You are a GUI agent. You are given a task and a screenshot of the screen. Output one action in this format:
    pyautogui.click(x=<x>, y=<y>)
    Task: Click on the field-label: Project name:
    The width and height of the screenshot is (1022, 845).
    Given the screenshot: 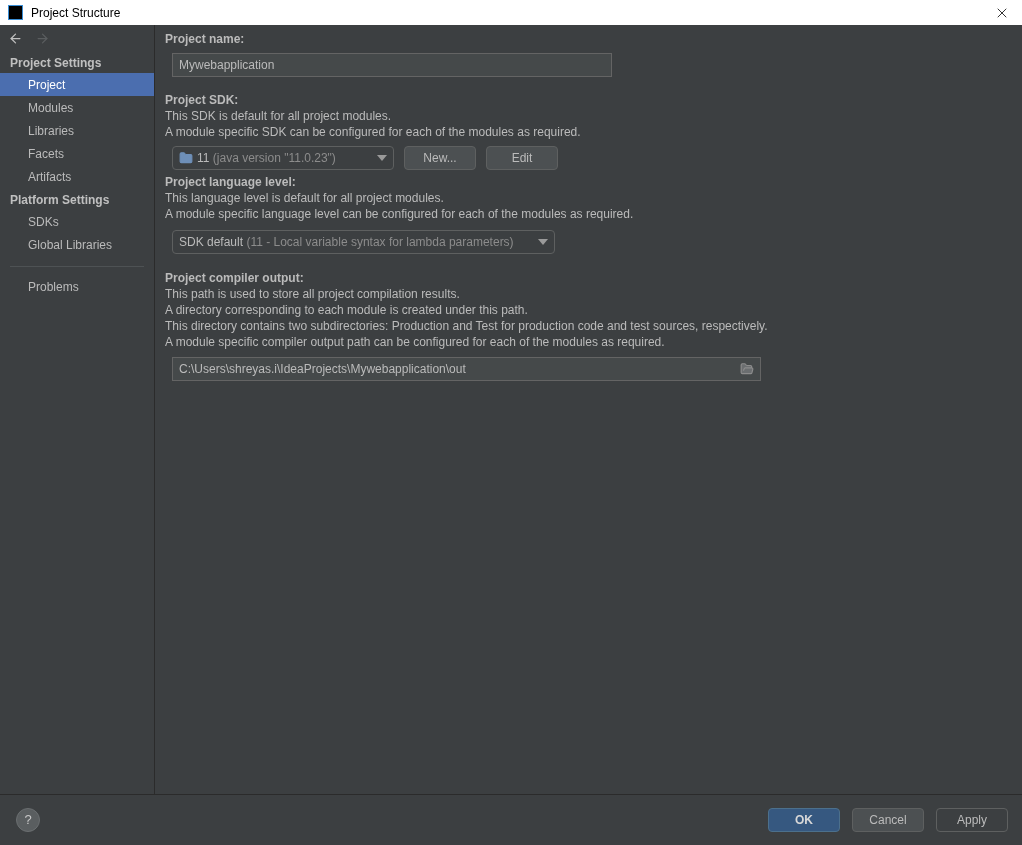 What is the action you would take?
    pyautogui.click(x=205, y=39)
    